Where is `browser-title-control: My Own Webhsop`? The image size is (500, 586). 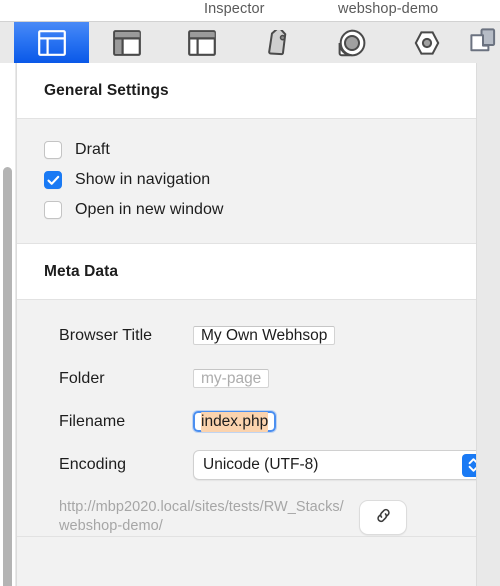
browser-title-control: My Own Webhsop is located at coordinates (334, 335).